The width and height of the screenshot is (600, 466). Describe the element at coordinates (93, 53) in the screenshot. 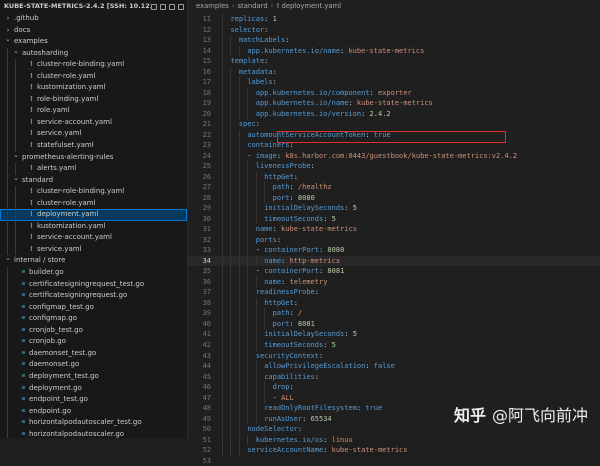

I see `tree-folder: ⌄ autosharding` at that location.